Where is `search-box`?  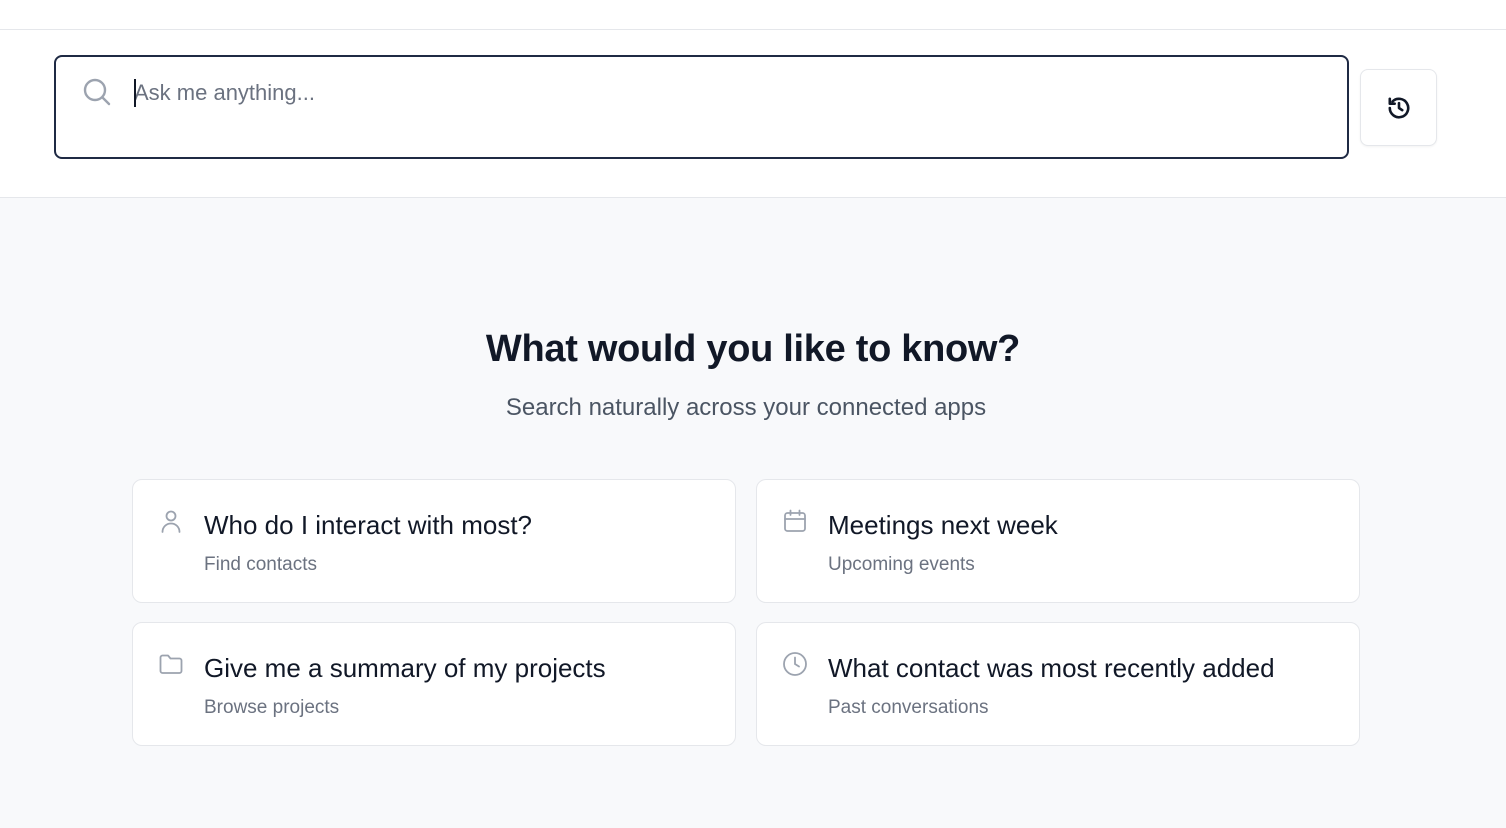 search-box is located at coordinates (701, 107).